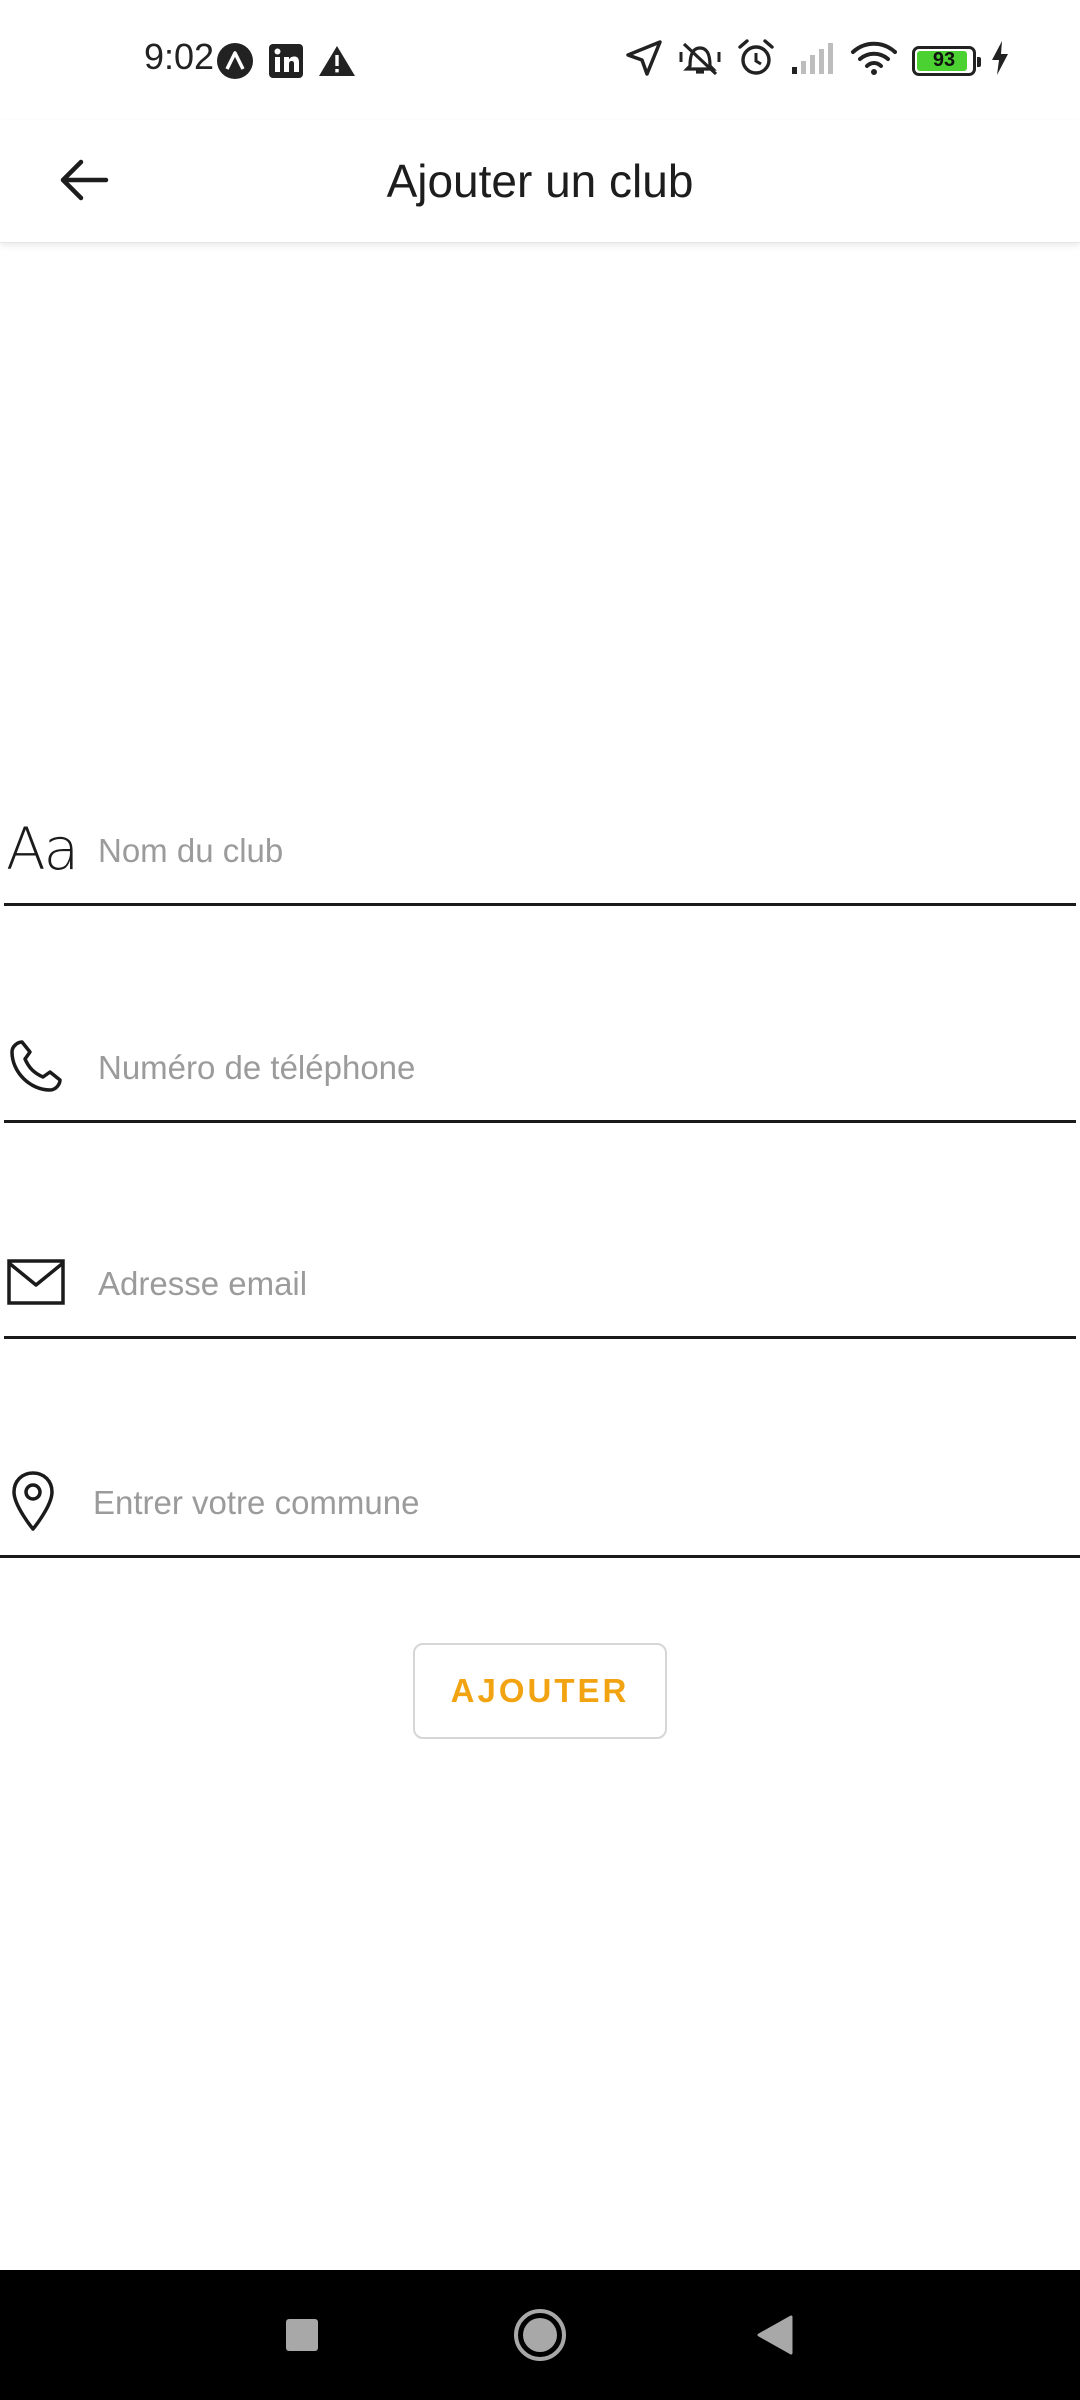  I want to click on alarm-icon, so click(756, 60).